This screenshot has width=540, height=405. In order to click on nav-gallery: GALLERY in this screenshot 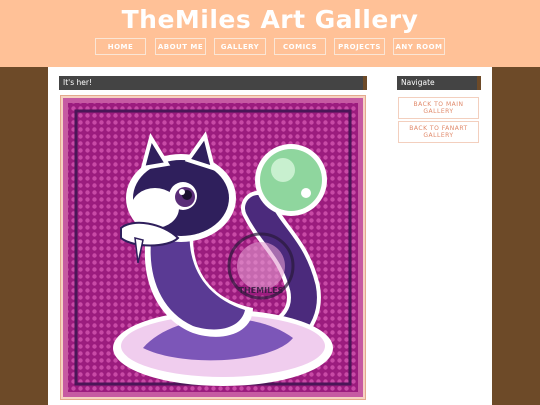, I will do `click(240, 46)`.